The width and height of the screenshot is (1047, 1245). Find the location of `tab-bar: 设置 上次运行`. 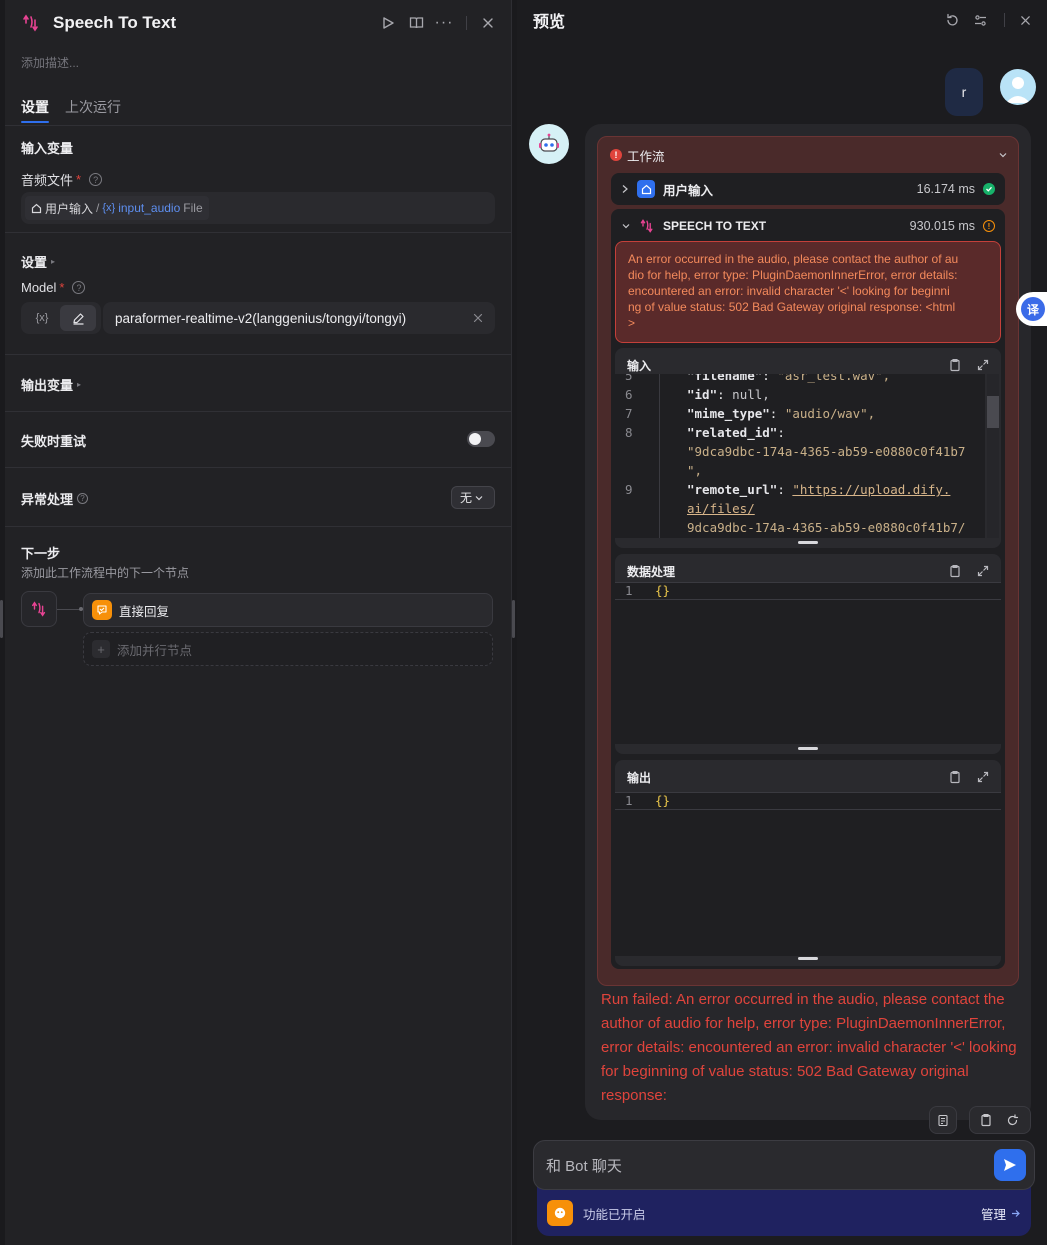

tab-bar: 设置 上次运行 is located at coordinates (71, 111).